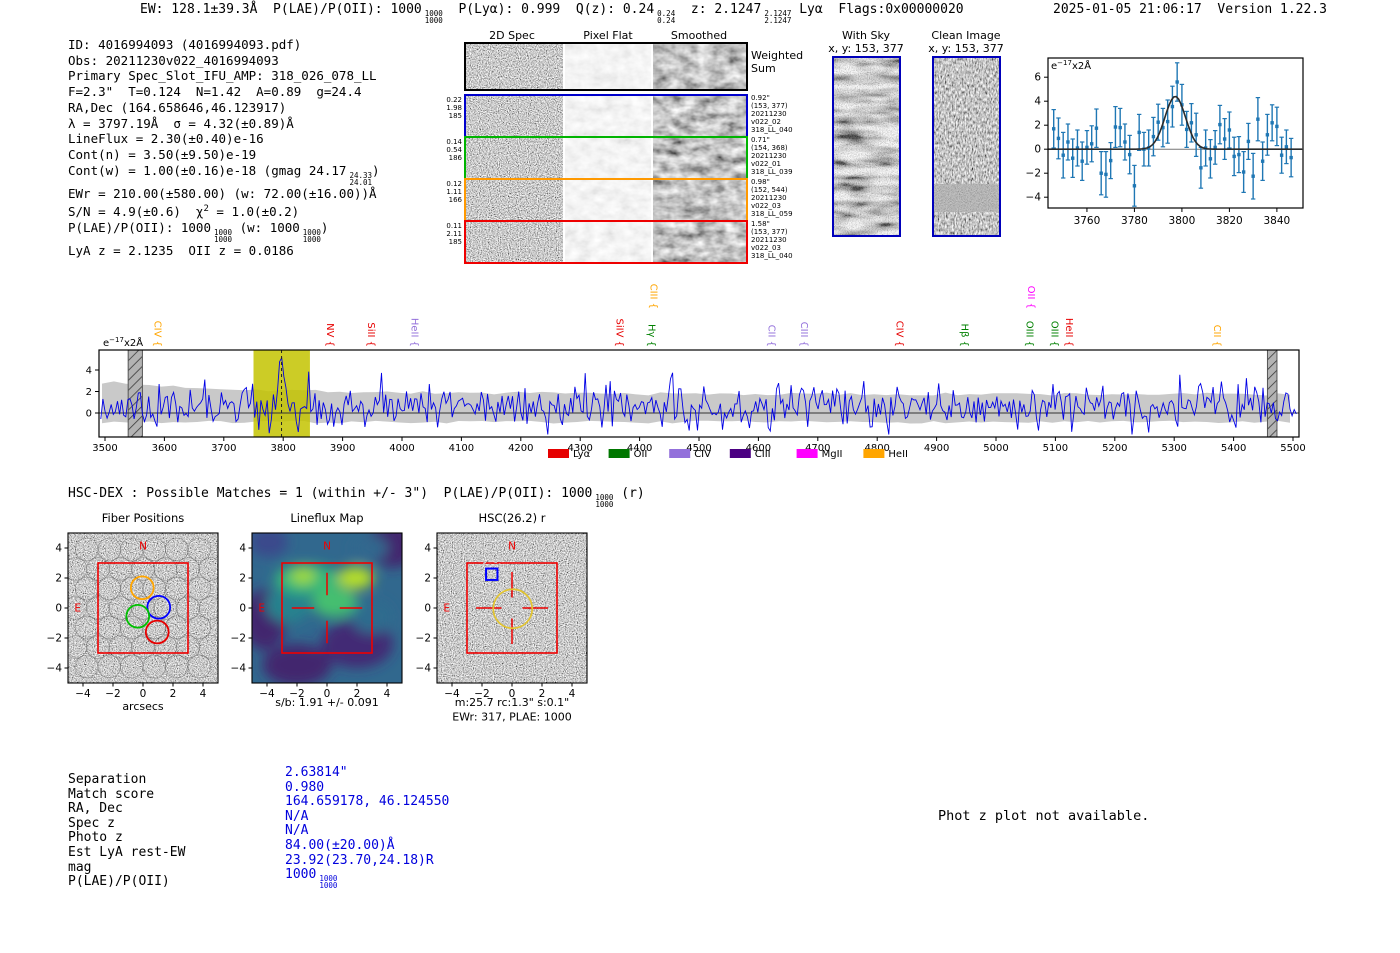 The width and height of the screenshot is (1400, 953). What do you see at coordinates (297, 831) in the screenshot?
I see `row-value: N/A` at bounding box center [297, 831].